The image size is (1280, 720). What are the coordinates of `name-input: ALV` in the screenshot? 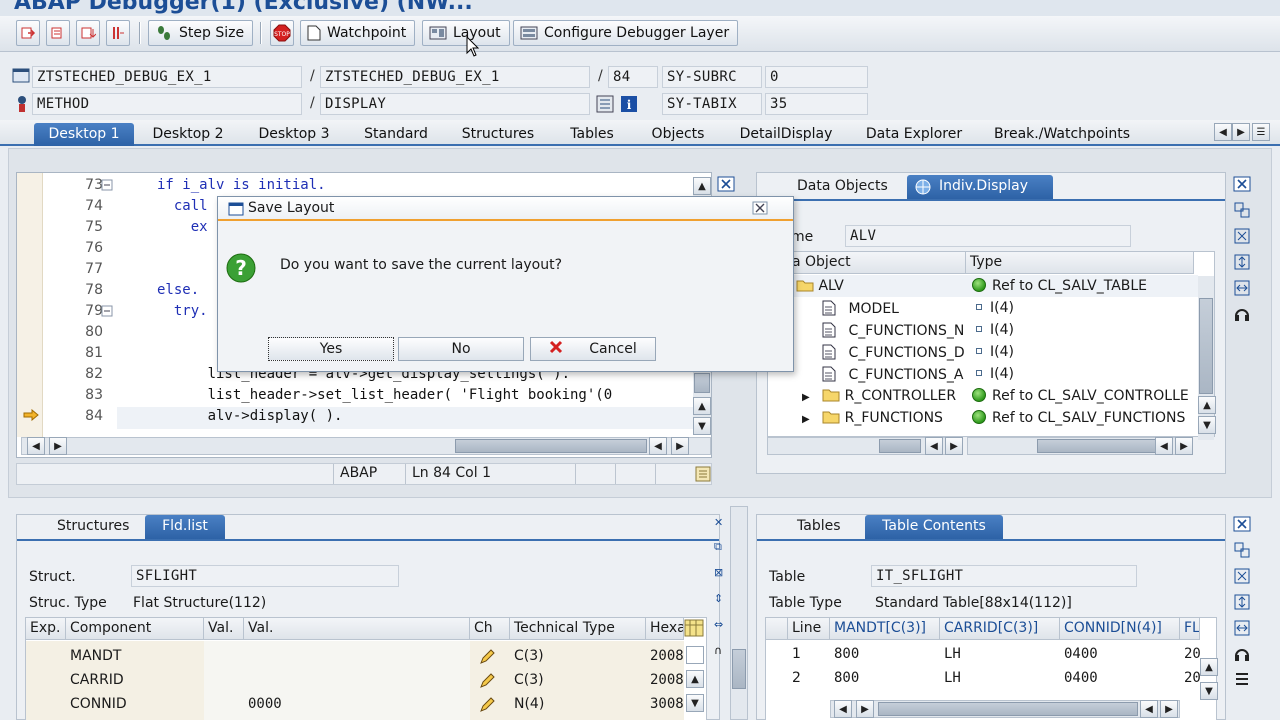 It's located at (988, 236).